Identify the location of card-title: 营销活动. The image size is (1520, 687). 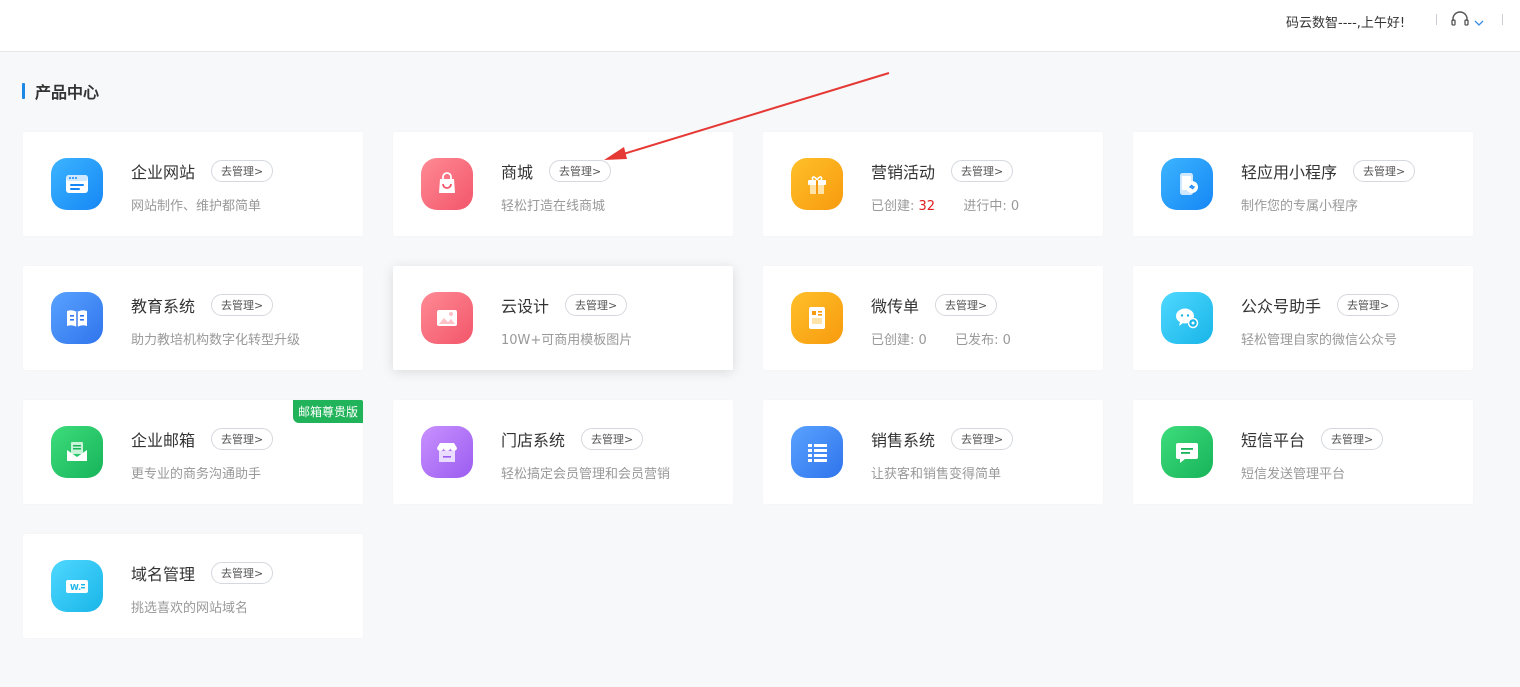
(903, 172).